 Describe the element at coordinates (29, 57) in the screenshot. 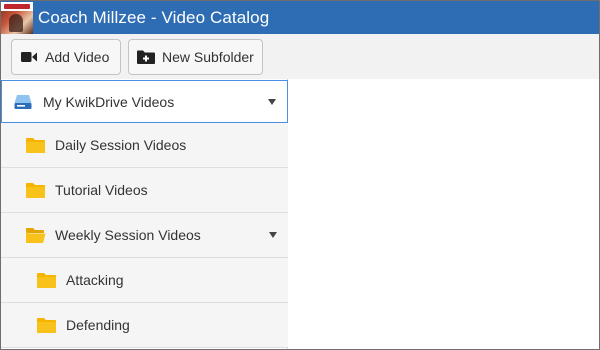

I see `video-camera-icon` at that location.